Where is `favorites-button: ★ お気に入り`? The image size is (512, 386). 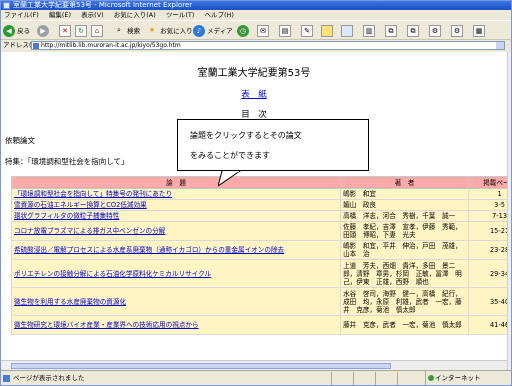
favorites-button: ★ お気に入り is located at coordinates (169, 31).